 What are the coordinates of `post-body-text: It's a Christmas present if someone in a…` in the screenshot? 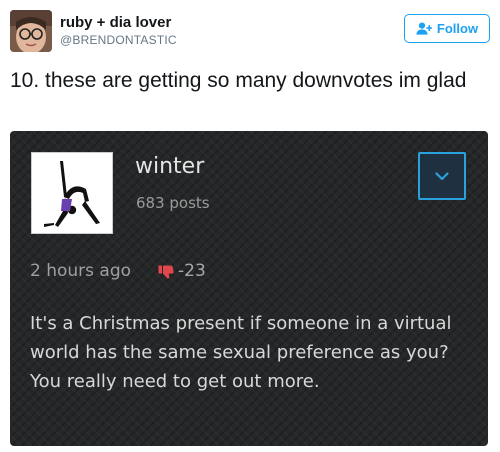 It's located at (241, 352).